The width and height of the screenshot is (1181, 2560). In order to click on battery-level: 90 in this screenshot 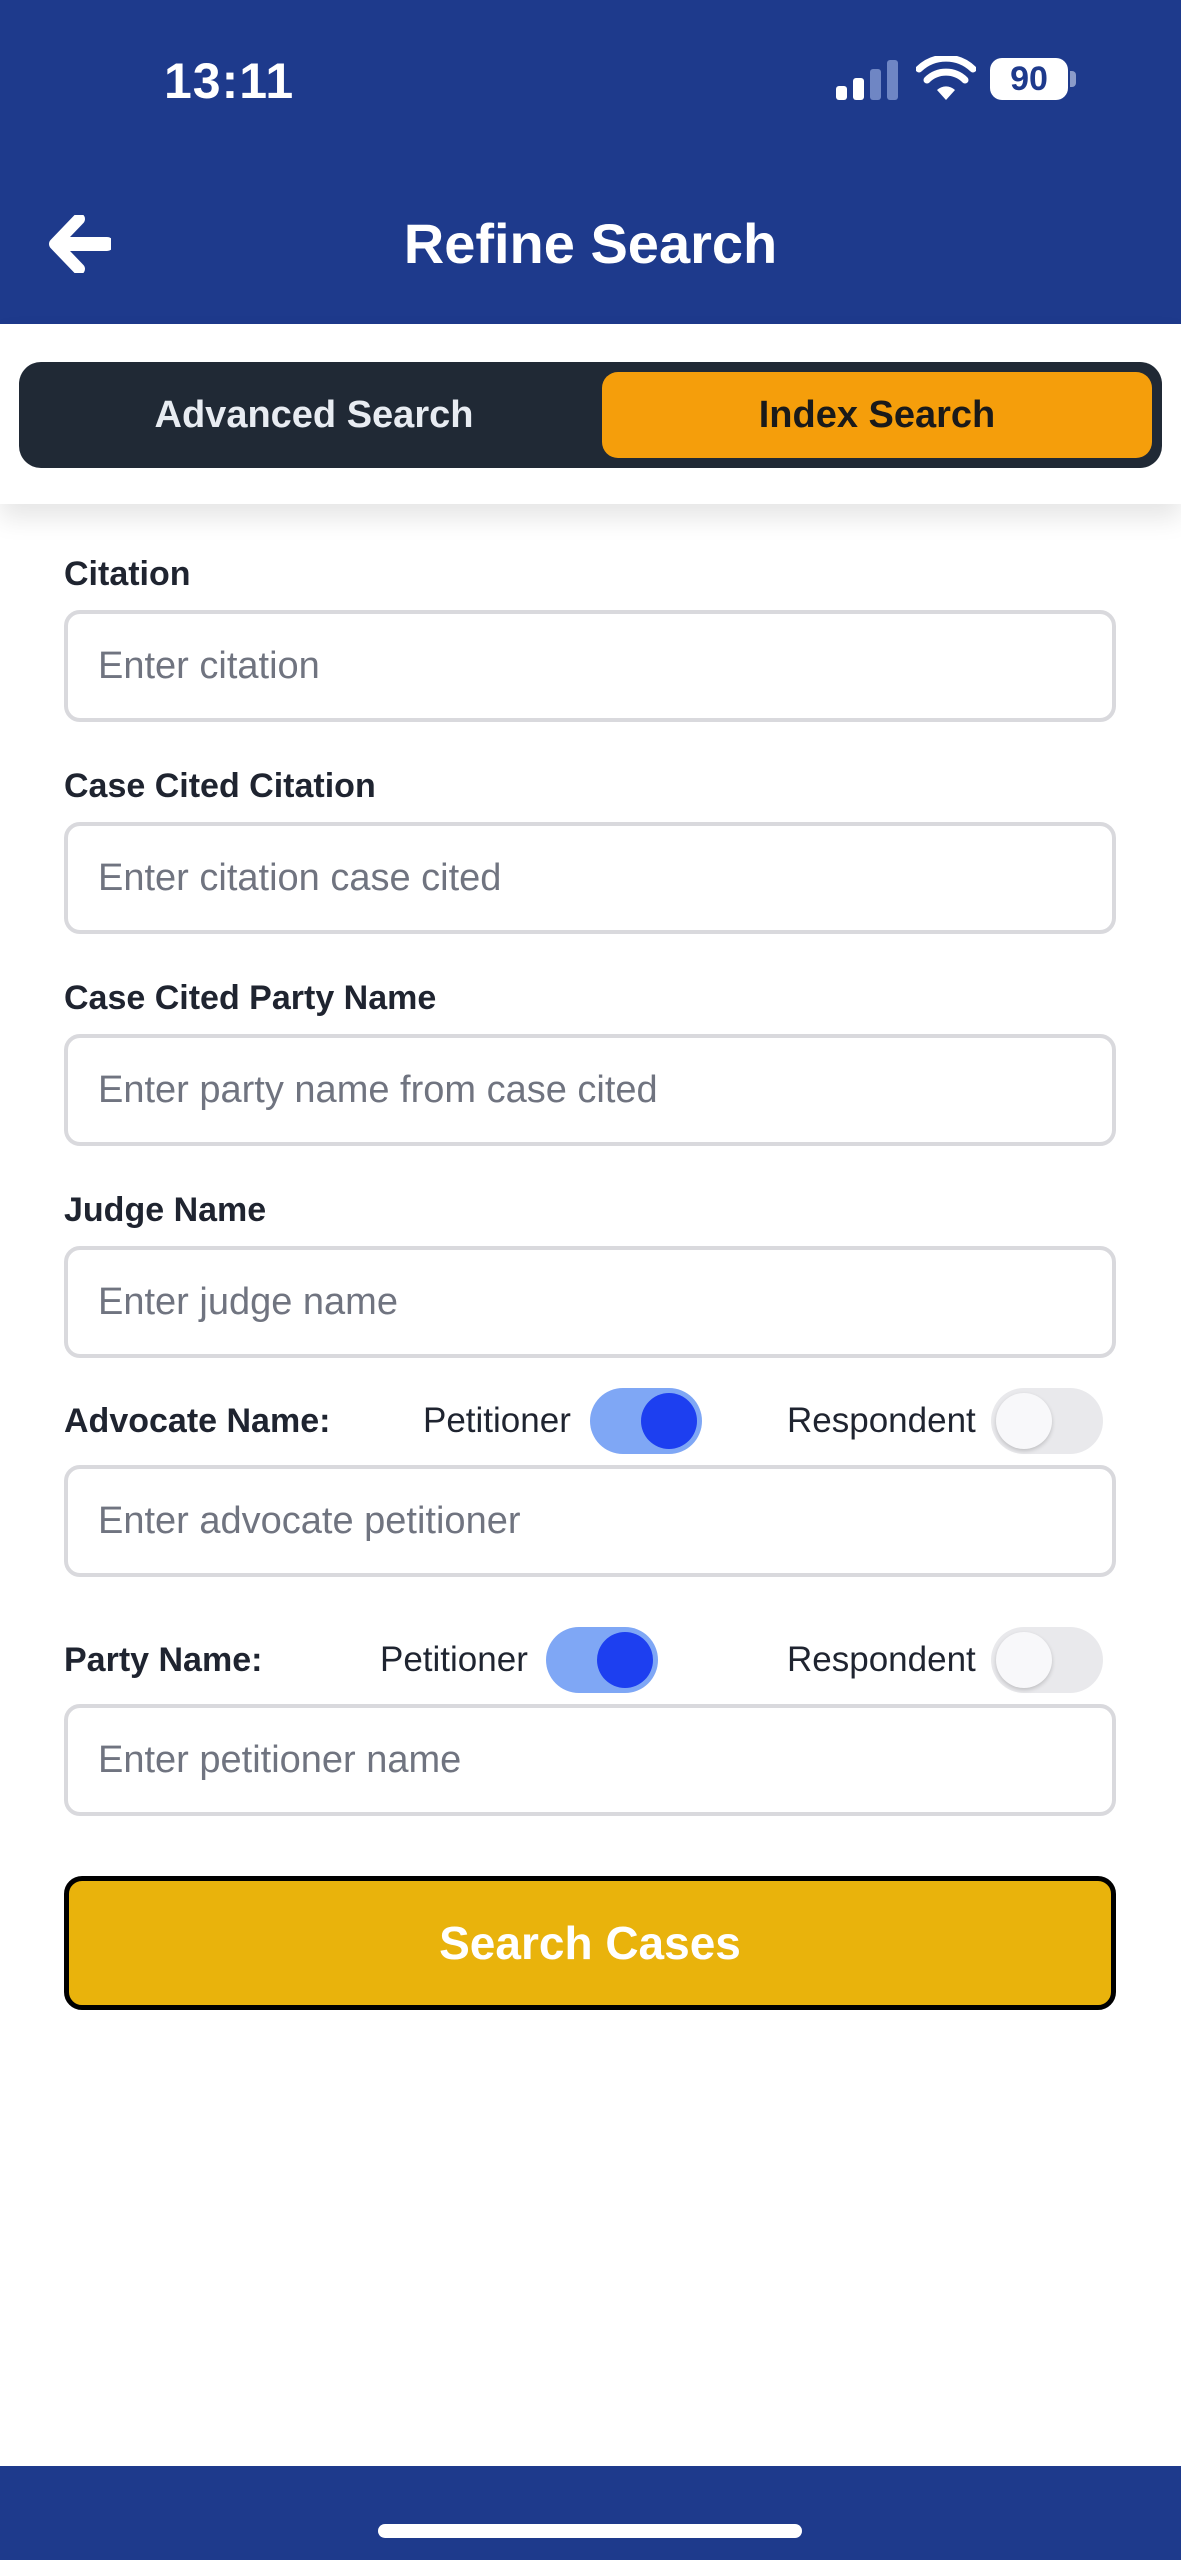, I will do `click(1029, 79)`.